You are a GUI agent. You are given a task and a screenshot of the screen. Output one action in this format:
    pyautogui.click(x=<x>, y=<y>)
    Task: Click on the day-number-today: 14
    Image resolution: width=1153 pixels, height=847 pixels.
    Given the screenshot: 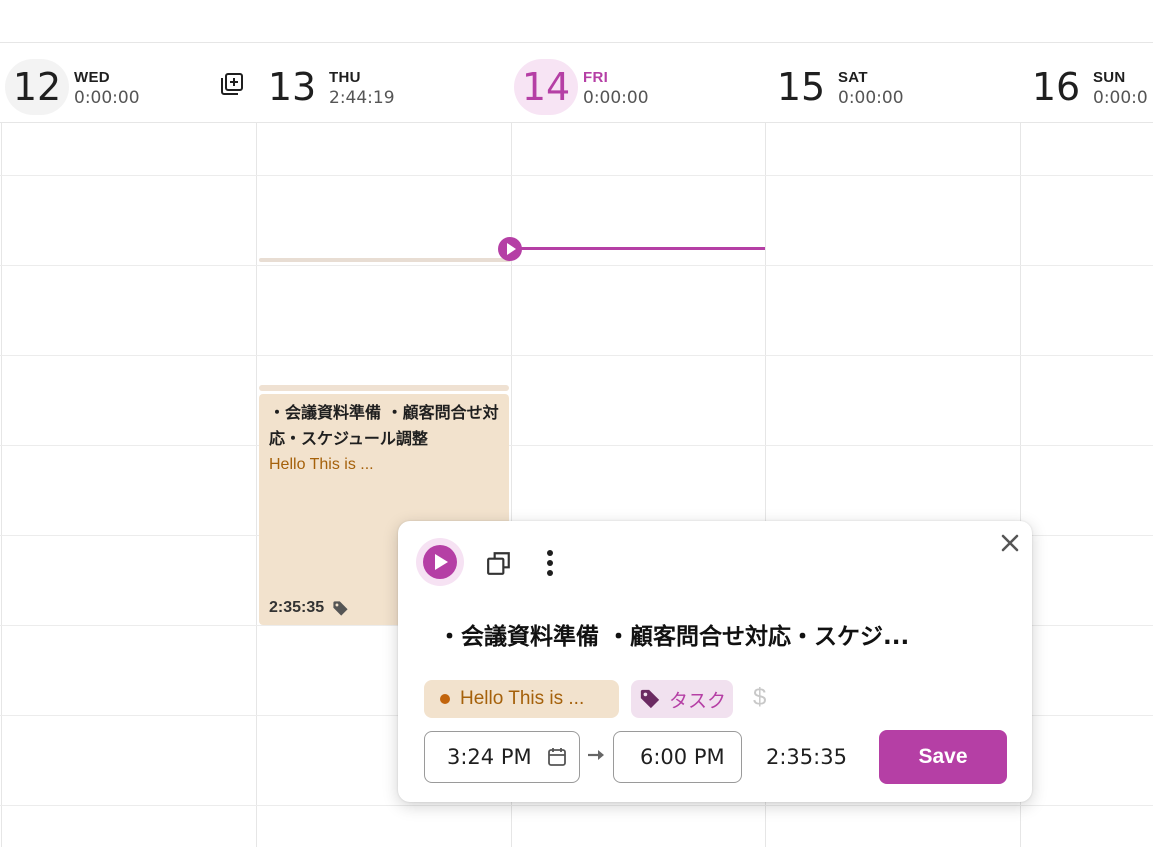 What is the action you would take?
    pyautogui.click(x=546, y=87)
    